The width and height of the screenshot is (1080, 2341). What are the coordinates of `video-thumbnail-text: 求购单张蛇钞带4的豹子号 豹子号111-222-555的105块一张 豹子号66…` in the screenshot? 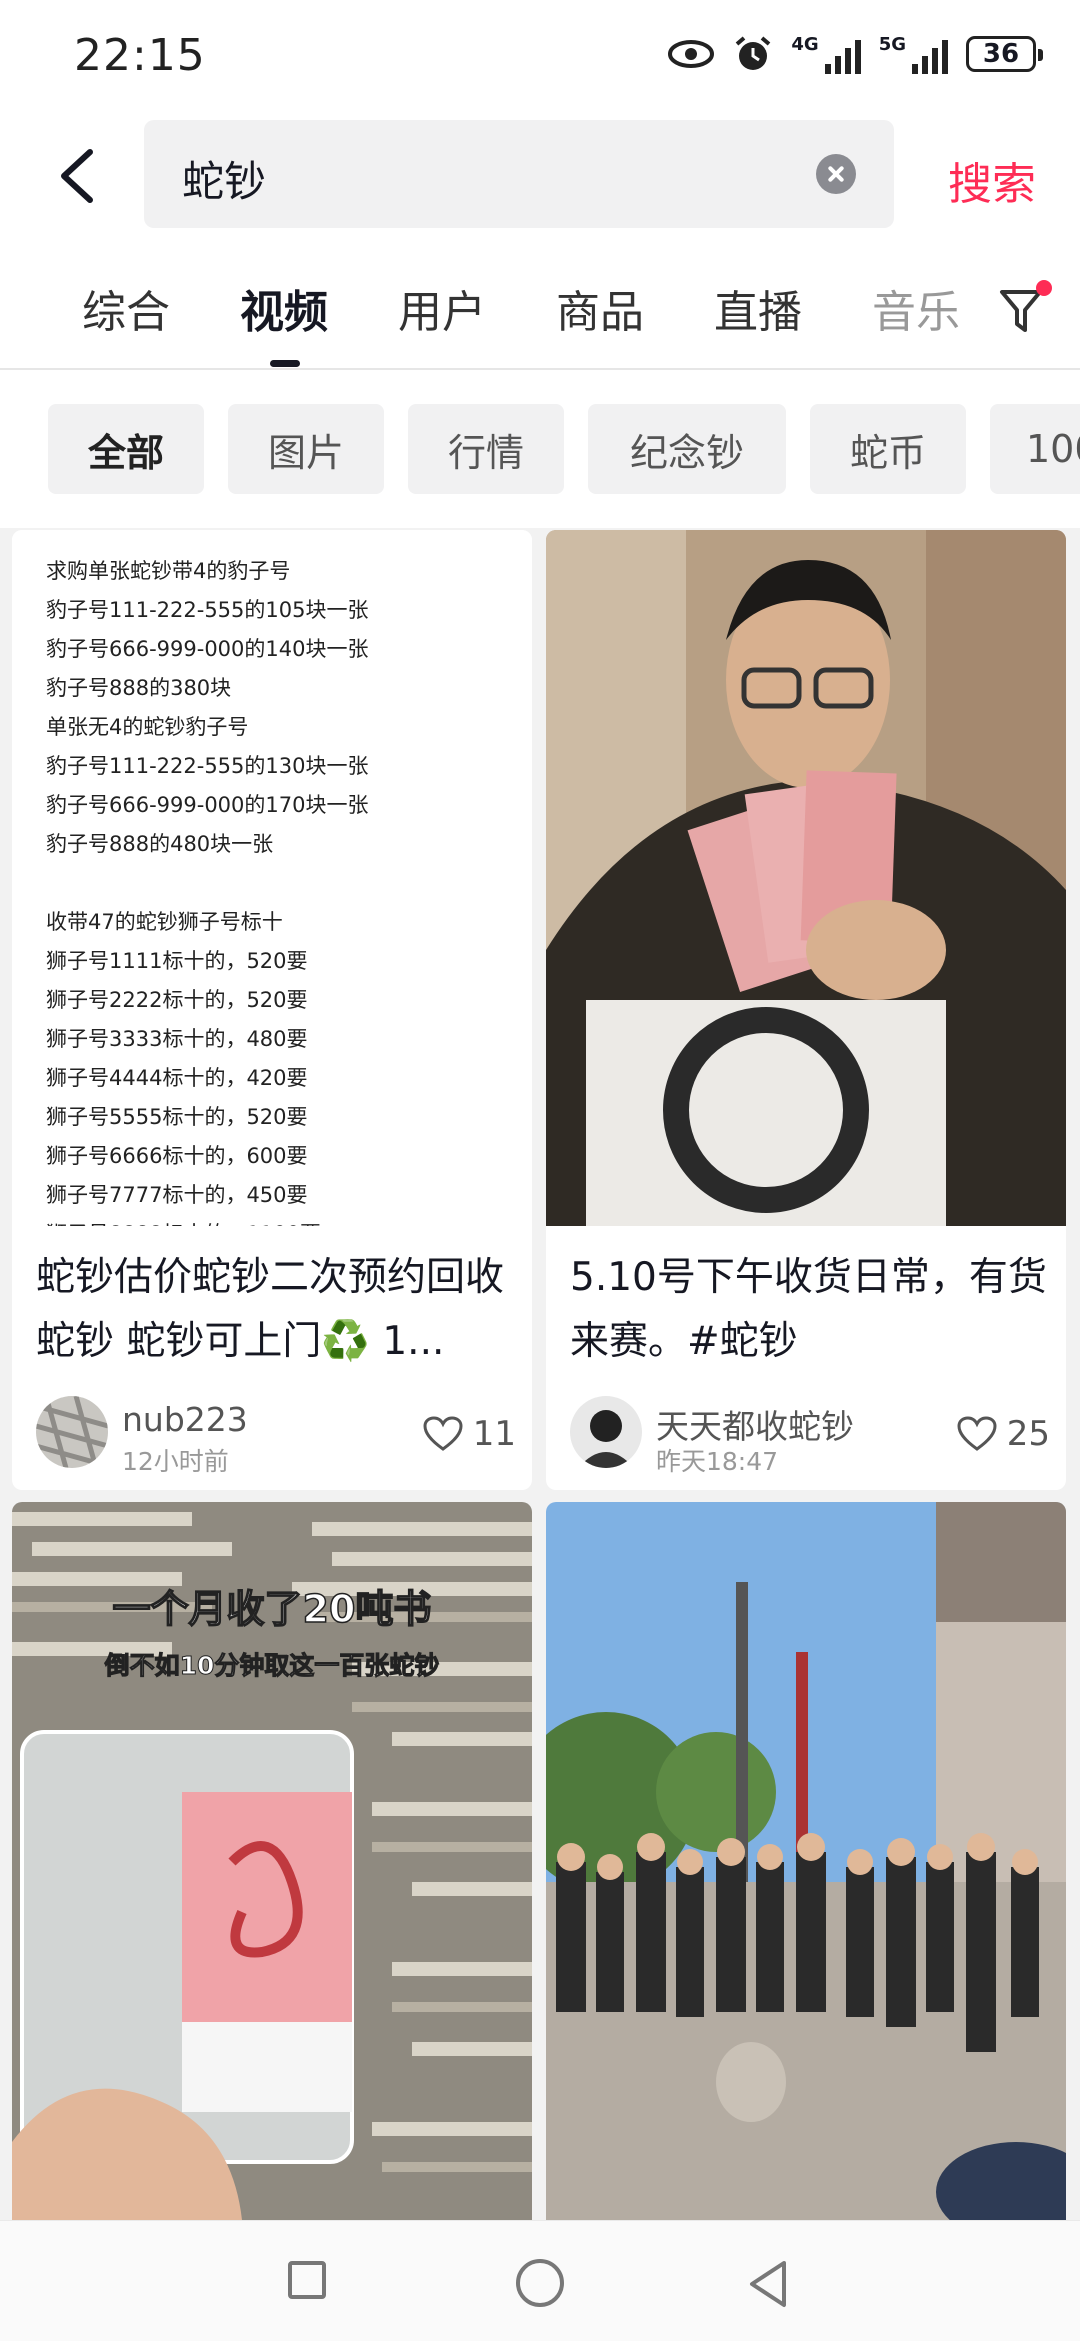 It's located at (272, 878).